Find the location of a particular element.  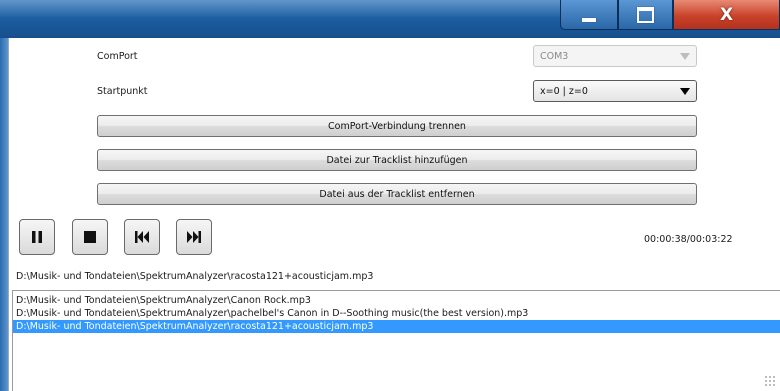

disconnect-comport-button: ComPort-Verbindung trennen is located at coordinates (397, 126).